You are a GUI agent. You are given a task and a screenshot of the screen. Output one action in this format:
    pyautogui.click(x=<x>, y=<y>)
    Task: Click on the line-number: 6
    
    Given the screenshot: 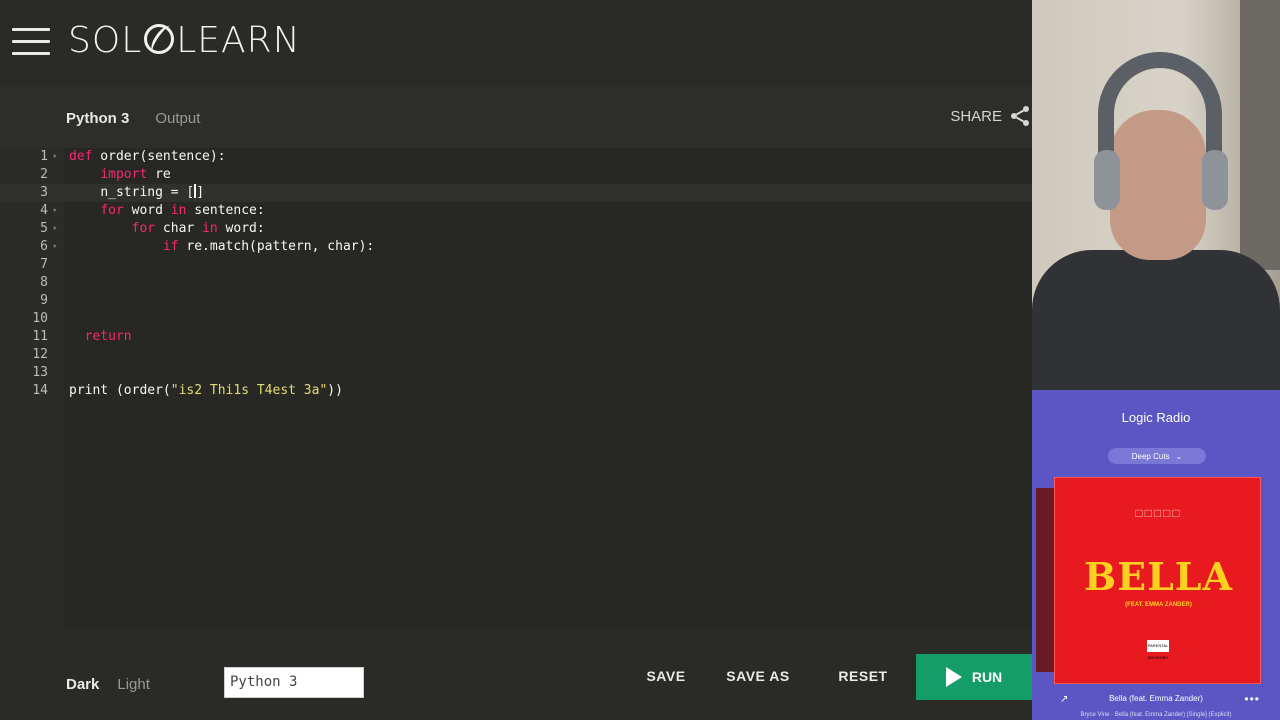 What is the action you would take?
    pyautogui.click(x=44, y=246)
    